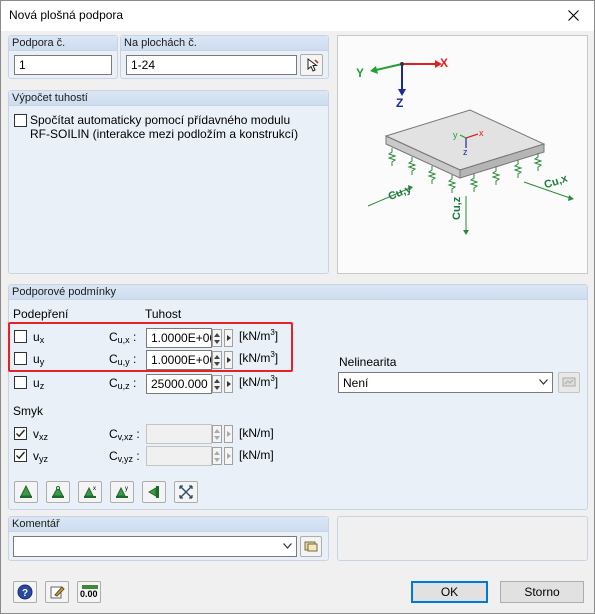  I want to click on help-button: ?, so click(25, 592).